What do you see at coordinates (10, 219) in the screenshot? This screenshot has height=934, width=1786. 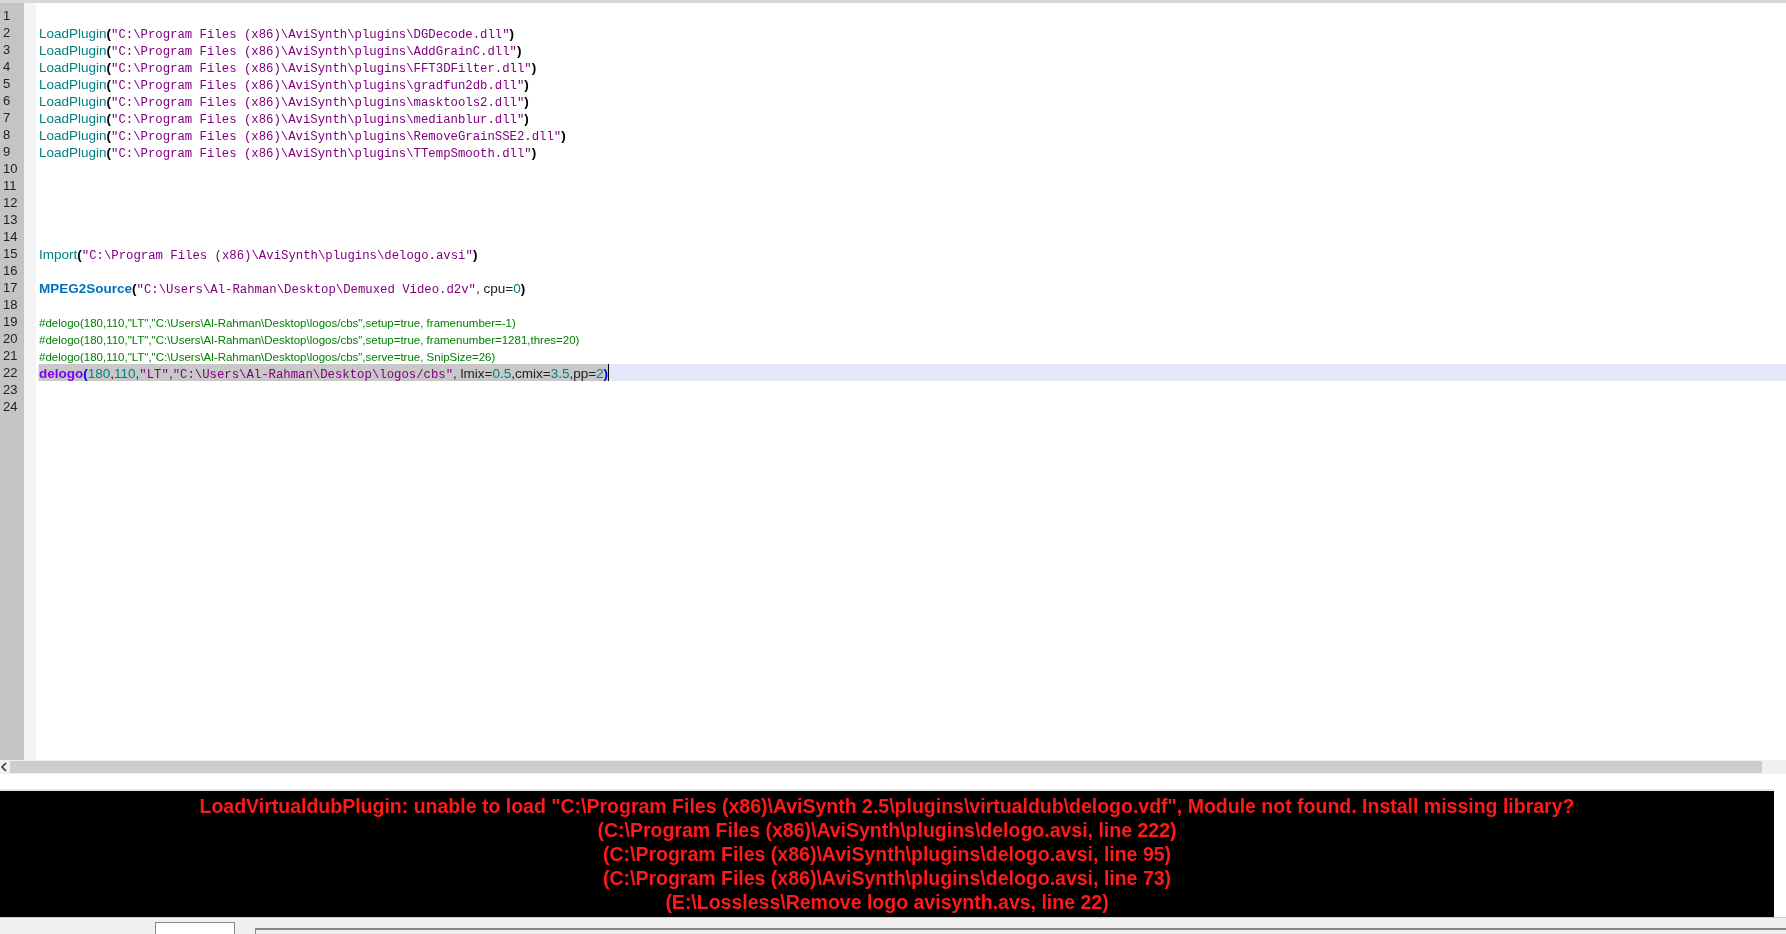 I see `line-number: 13` at bounding box center [10, 219].